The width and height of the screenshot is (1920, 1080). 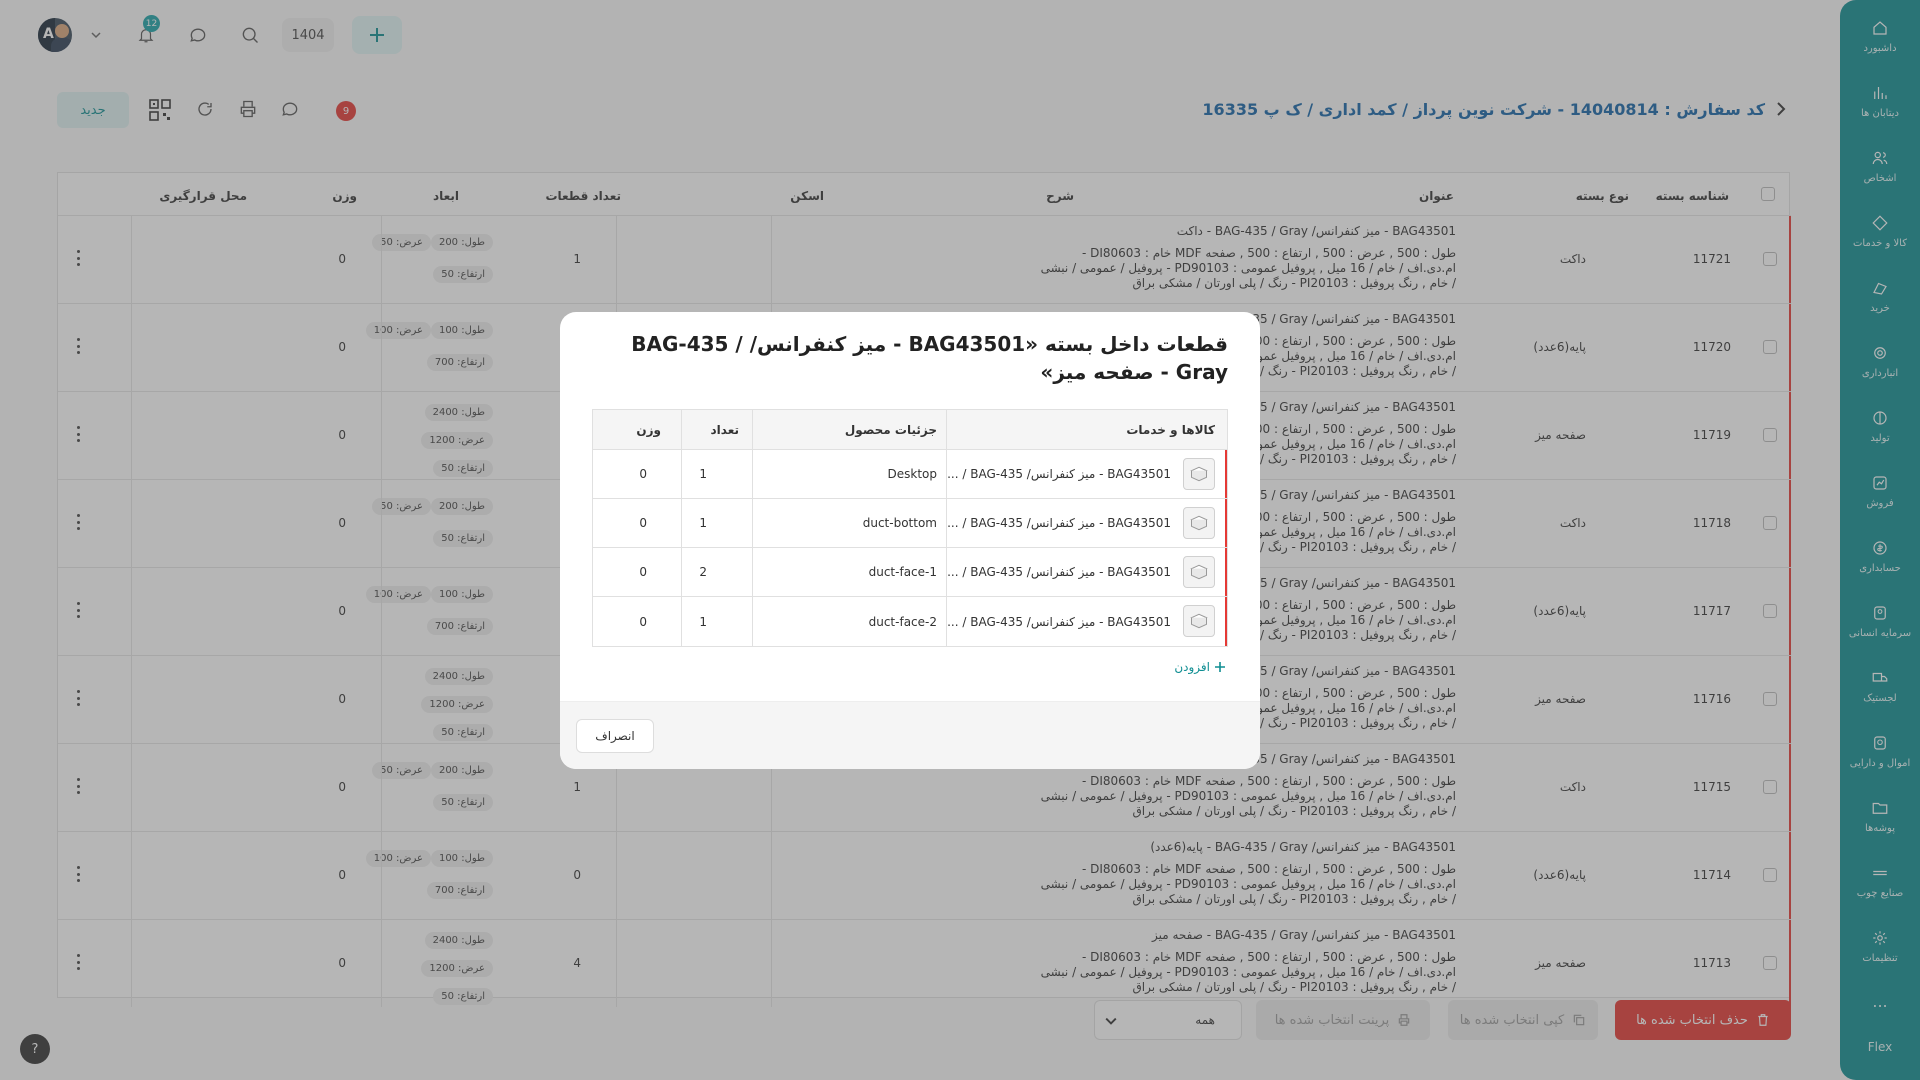 What do you see at coordinates (703, 572) in the screenshot?
I see `part-count: 2` at bounding box center [703, 572].